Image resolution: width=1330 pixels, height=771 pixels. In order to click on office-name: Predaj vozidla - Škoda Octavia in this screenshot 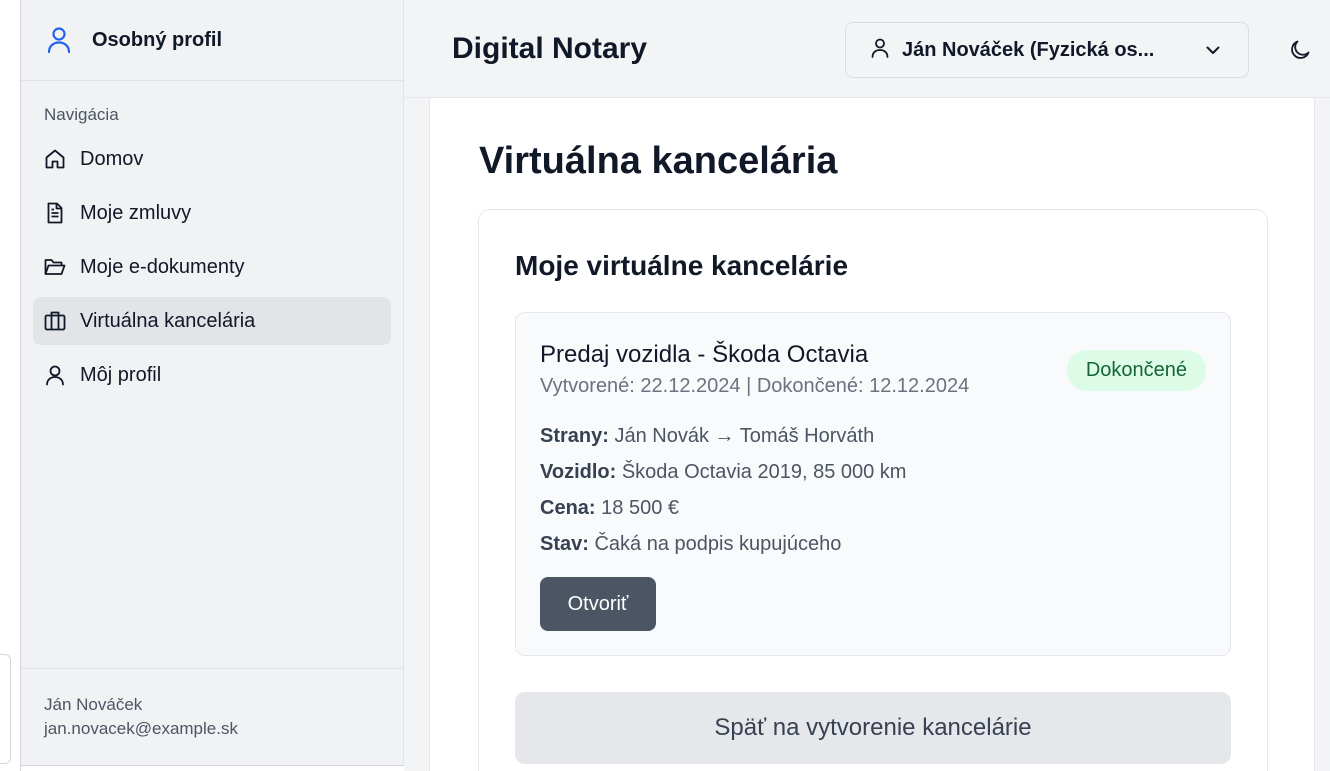, I will do `click(704, 354)`.